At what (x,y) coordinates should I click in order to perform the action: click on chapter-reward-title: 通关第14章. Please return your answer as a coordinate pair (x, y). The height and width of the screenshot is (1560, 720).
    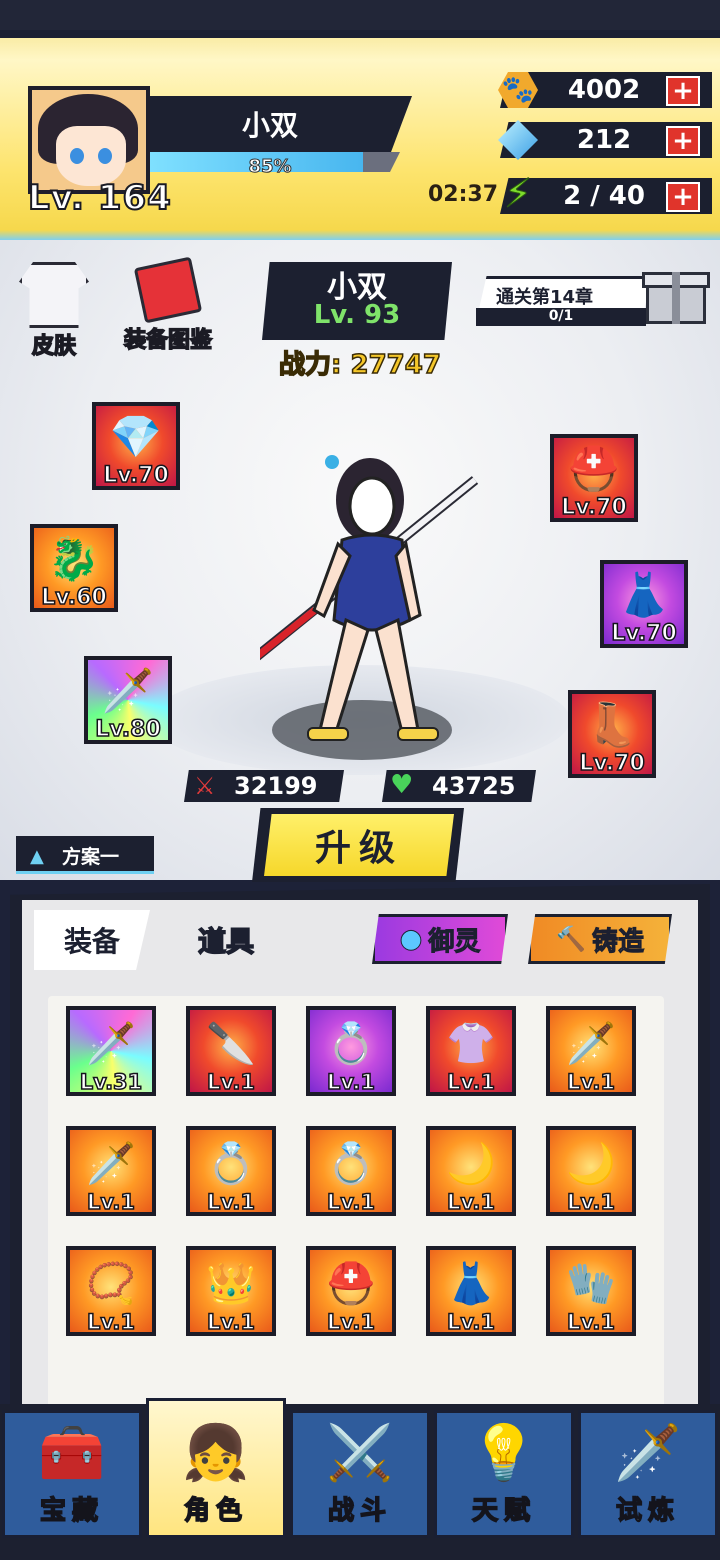
    Looking at the image, I should click on (545, 297).